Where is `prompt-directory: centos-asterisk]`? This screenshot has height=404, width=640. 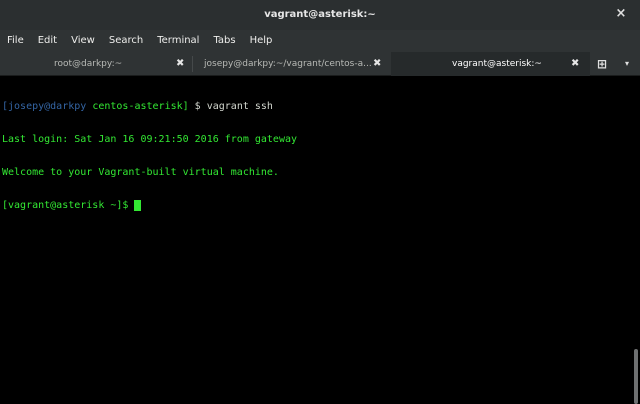
prompt-directory: centos-asterisk] is located at coordinates (137, 106).